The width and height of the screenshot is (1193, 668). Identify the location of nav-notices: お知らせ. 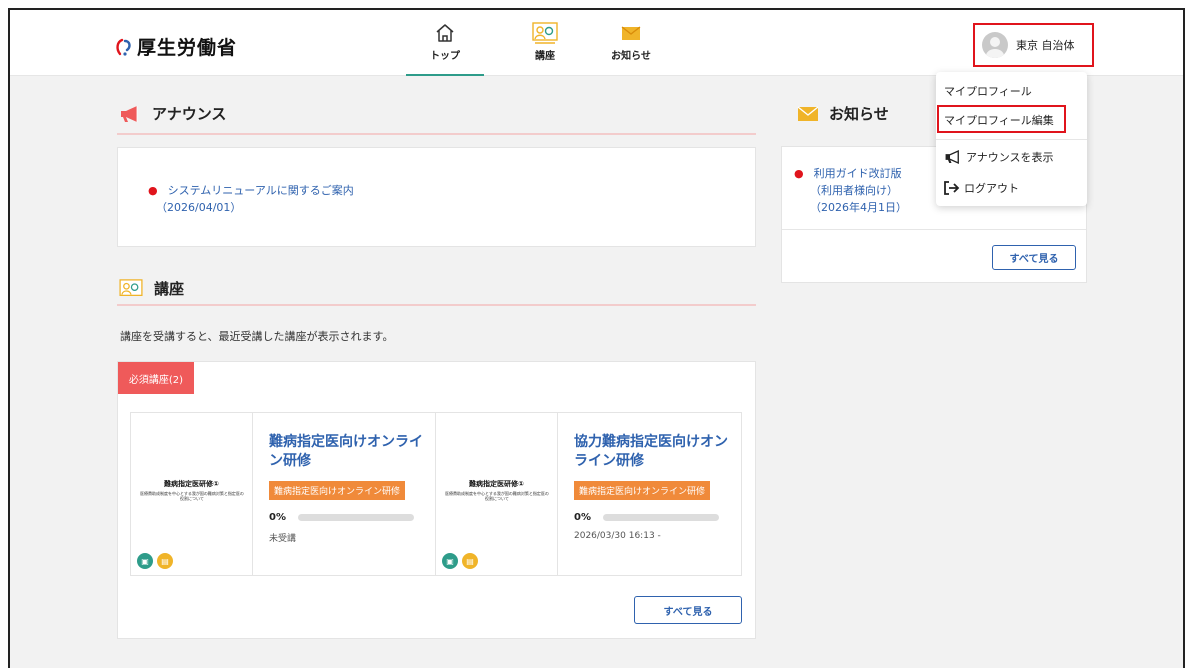
(631, 49).